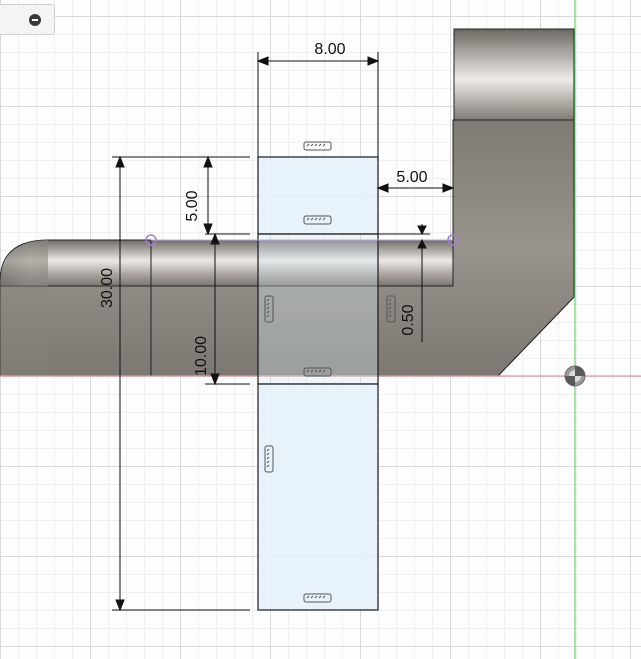 The image size is (641, 659). What do you see at coordinates (317, 146) in the screenshot?
I see `horizontal-constraint-icon` at bounding box center [317, 146].